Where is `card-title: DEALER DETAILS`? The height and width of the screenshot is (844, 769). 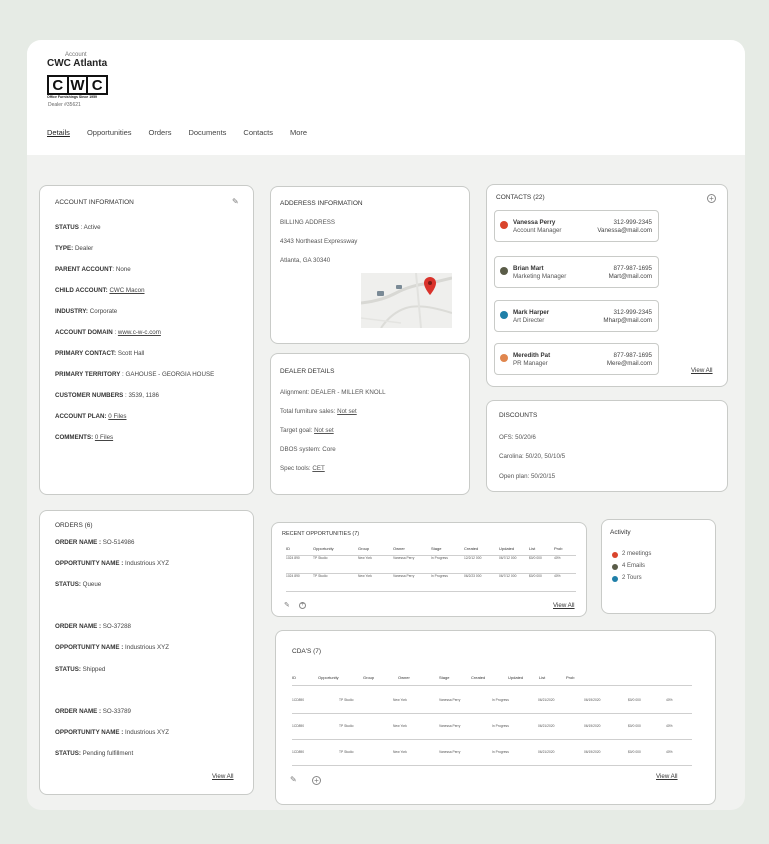 card-title: DEALER DETAILS is located at coordinates (307, 371).